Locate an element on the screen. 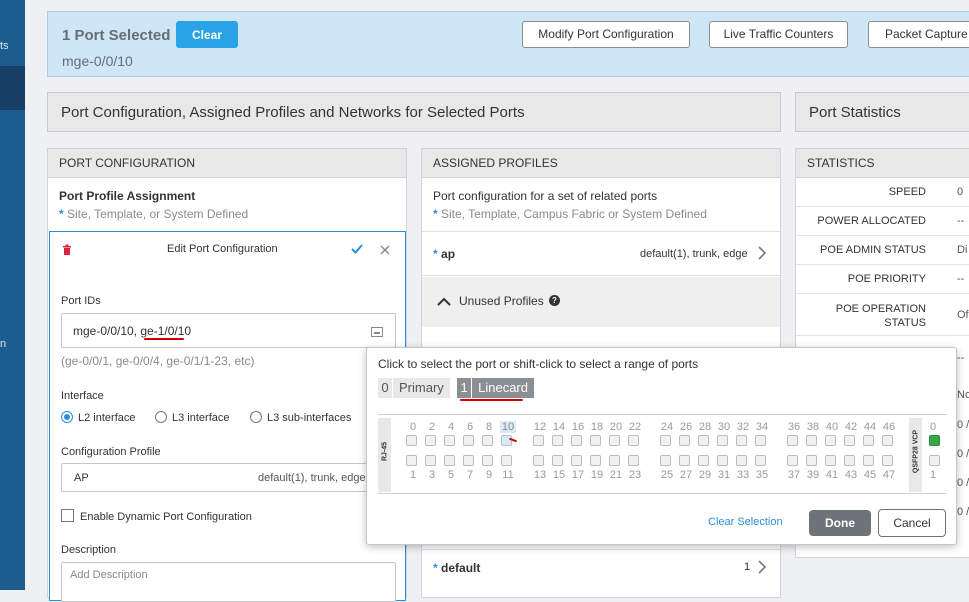 This screenshot has height=602, width=969. cancel-button: Cancel is located at coordinates (912, 523).